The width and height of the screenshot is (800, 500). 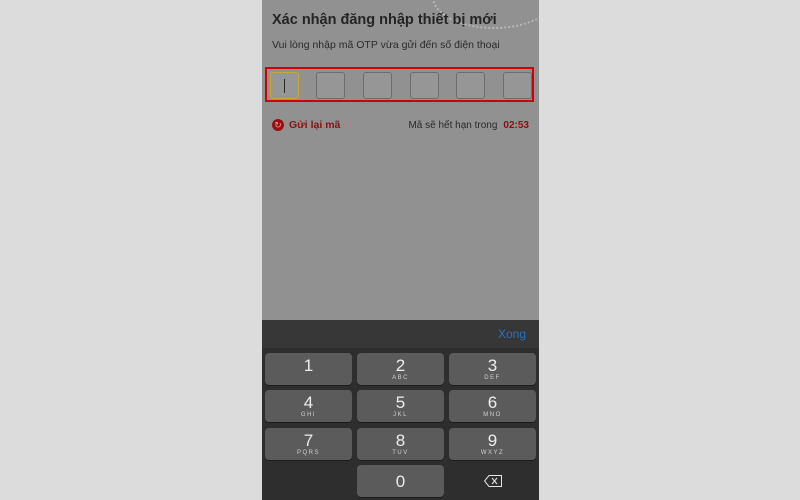 What do you see at coordinates (308, 365) in the screenshot?
I see `key-number: 1` at bounding box center [308, 365].